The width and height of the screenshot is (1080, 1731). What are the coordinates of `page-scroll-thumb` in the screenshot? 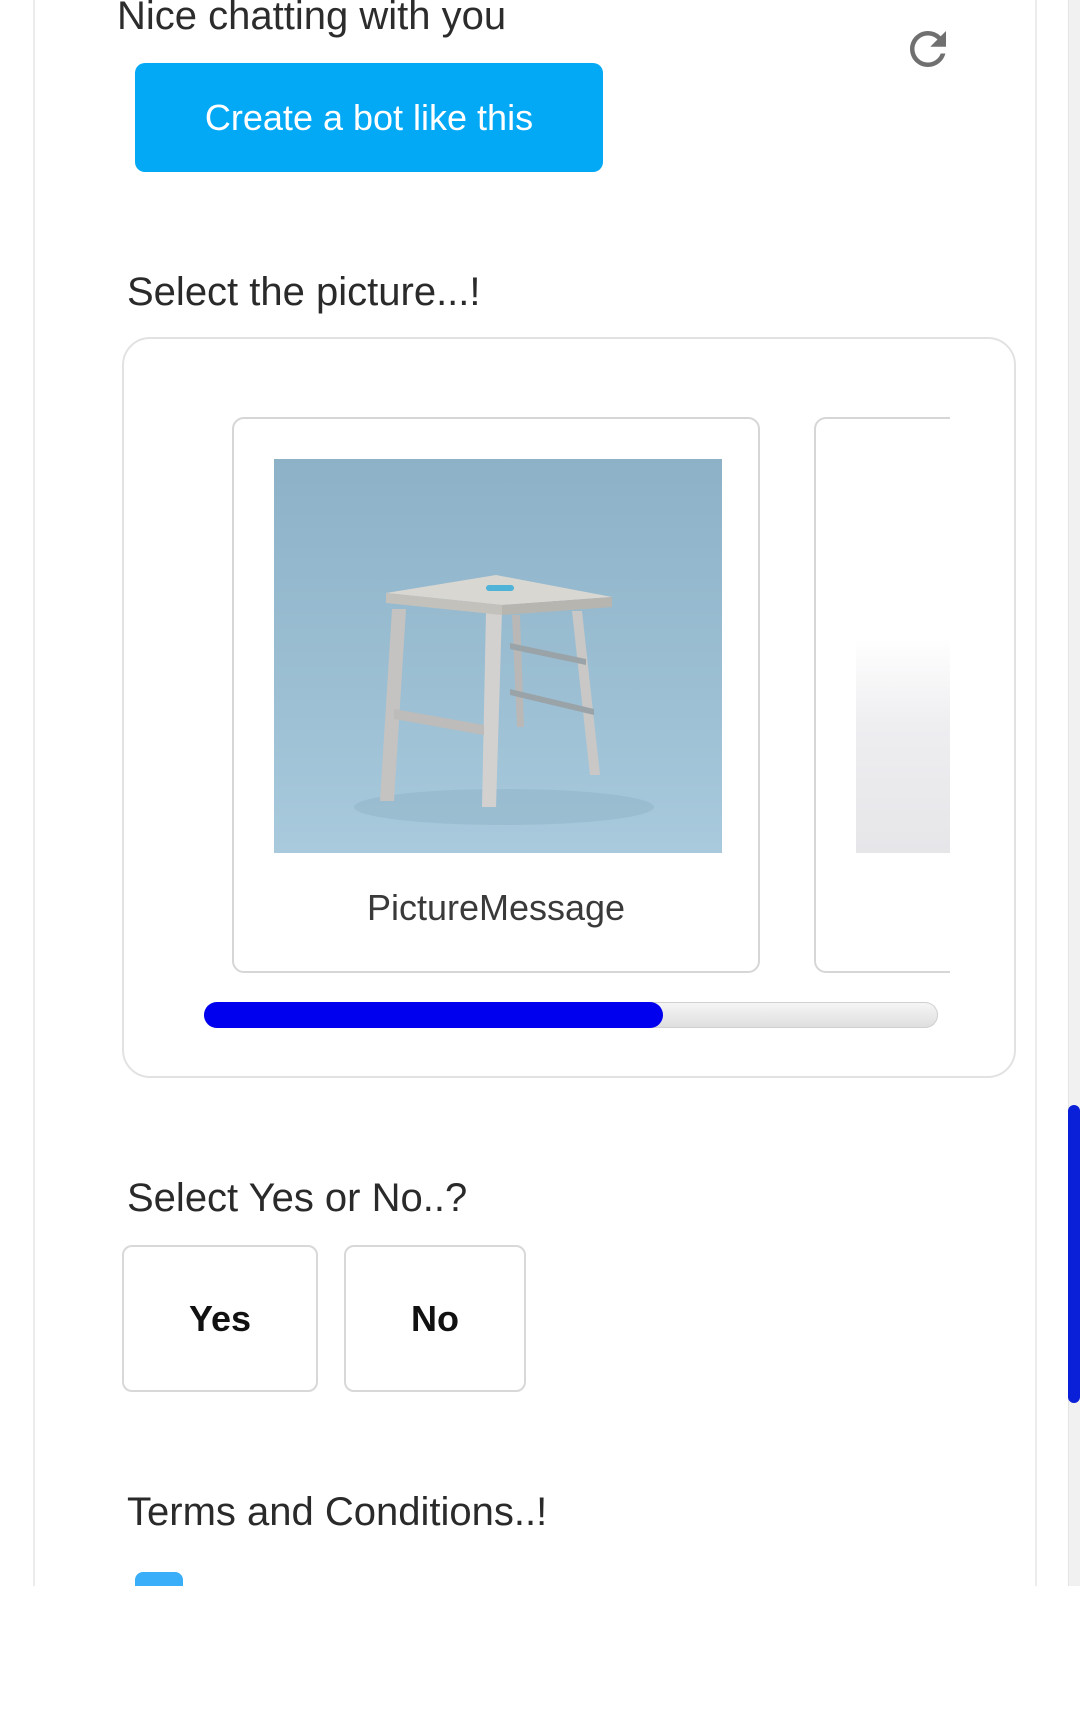 It's located at (1074, 1254).